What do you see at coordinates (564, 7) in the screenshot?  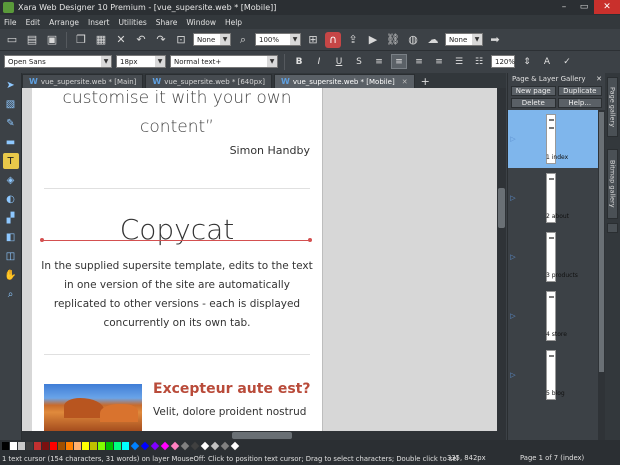 I see `minimize-button: –` at bounding box center [564, 7].